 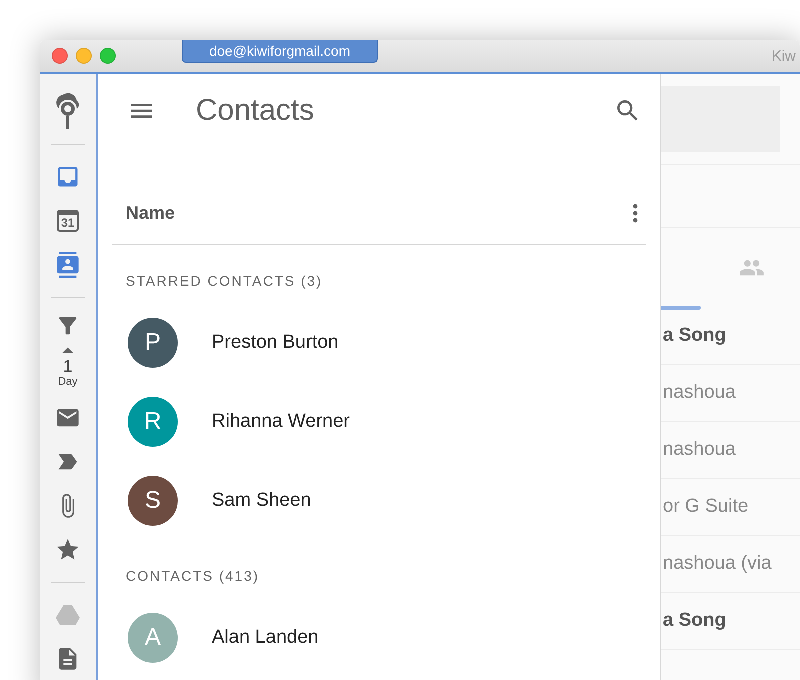 What do you see at coordinates (281, 421) in the screenshot?
I see `contact-name: Rihanna Werner` at bounding box center [281, 421].